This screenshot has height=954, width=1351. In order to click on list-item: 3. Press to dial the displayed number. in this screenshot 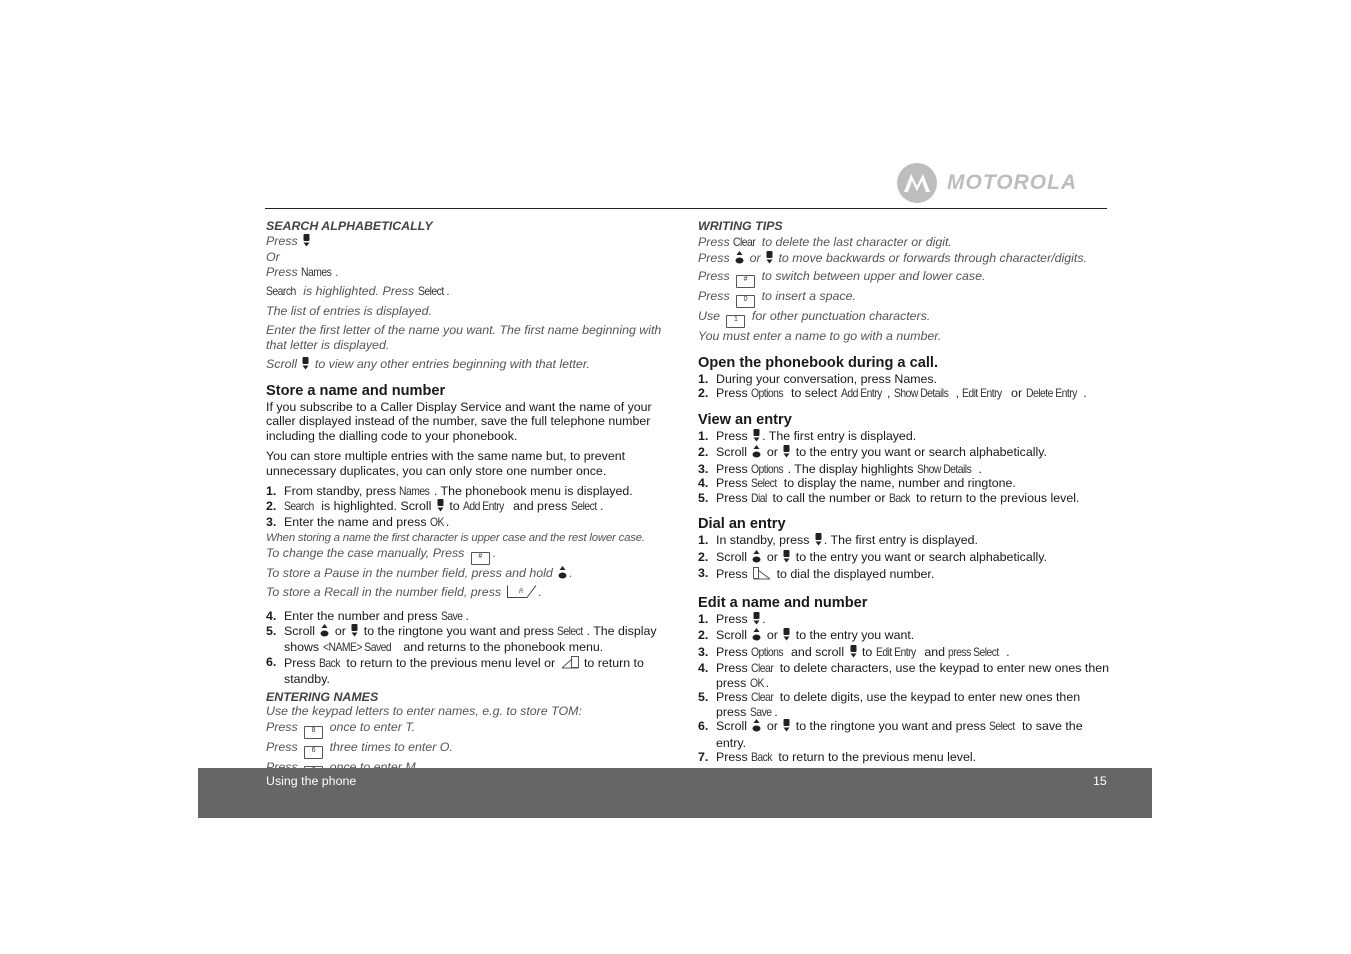, I will do `click(905, 575)`.